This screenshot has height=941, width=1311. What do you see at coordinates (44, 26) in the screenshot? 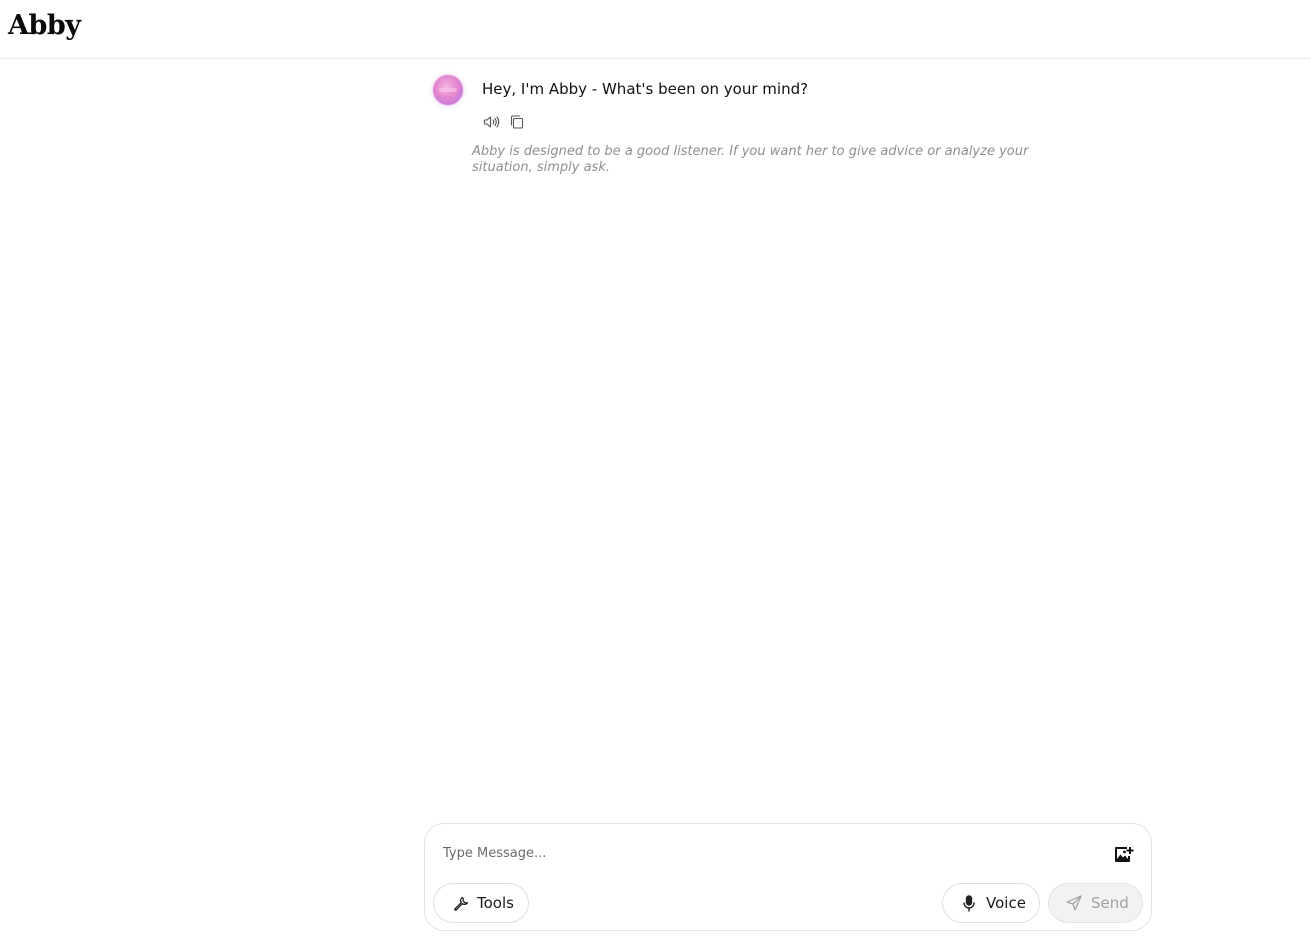
I see `app-logo: Abby` at bounding box center [44, 26].